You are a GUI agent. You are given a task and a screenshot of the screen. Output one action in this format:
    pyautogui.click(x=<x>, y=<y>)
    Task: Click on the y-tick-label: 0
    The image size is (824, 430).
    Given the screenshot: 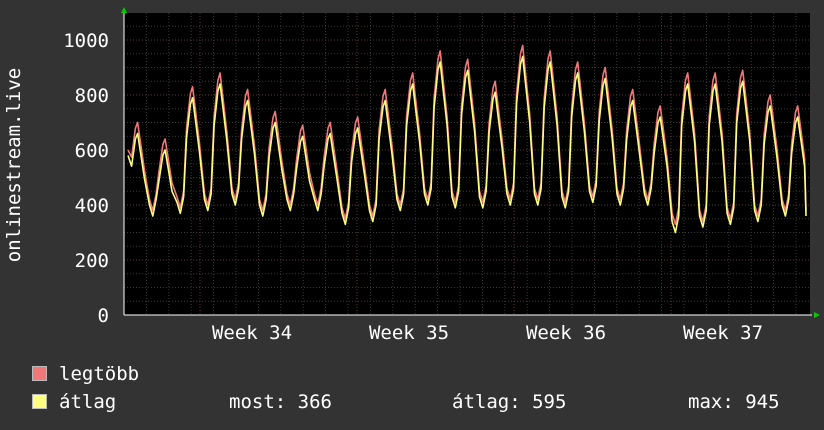 What is the action you would take?
    pyautogui.click(x=103, y=316)
    